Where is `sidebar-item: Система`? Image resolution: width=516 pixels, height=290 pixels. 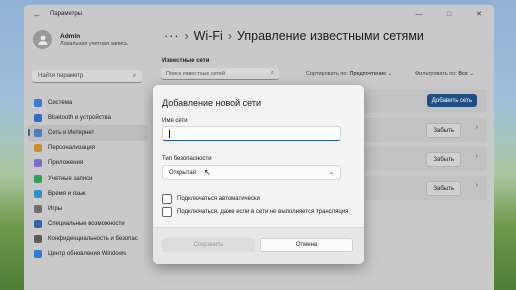 sidebar-item: Система is located at coordinates (88, 102).